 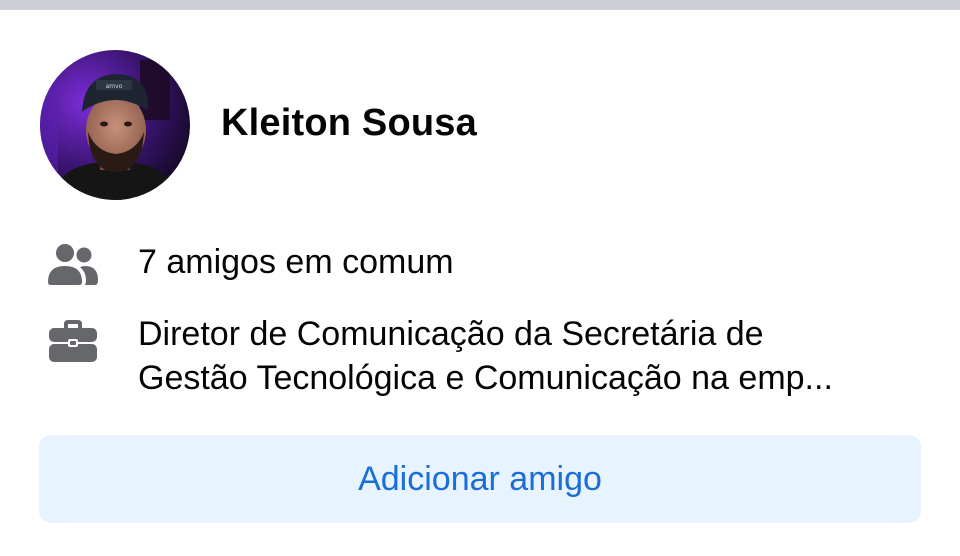 I want to click on profile-name: Kleiton Sousa, so click(x=349, y=123).